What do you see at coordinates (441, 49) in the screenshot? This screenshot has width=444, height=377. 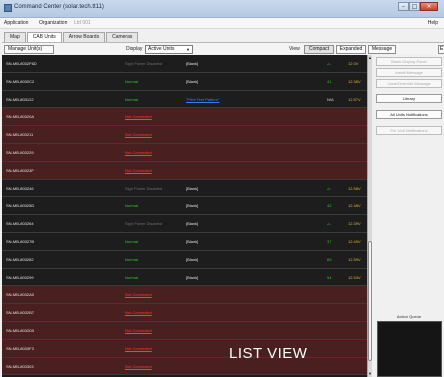 I see `edge-button: E` at bounding box center [441, 49].